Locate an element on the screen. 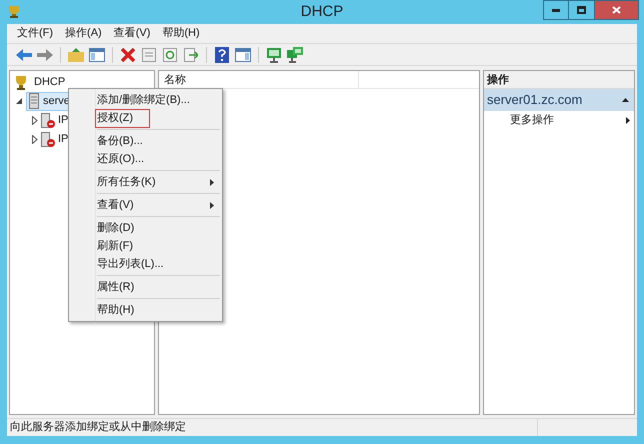 The height and width of the screenshot is (444, 644). action-pane-title: 操作 is located at coordinates (559, 80).